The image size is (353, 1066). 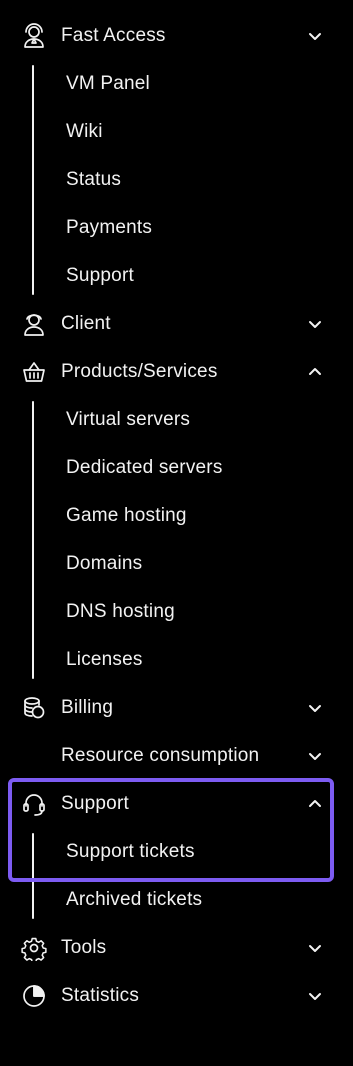 I want to click on user-headset-icon, so click(x=34, y=36).